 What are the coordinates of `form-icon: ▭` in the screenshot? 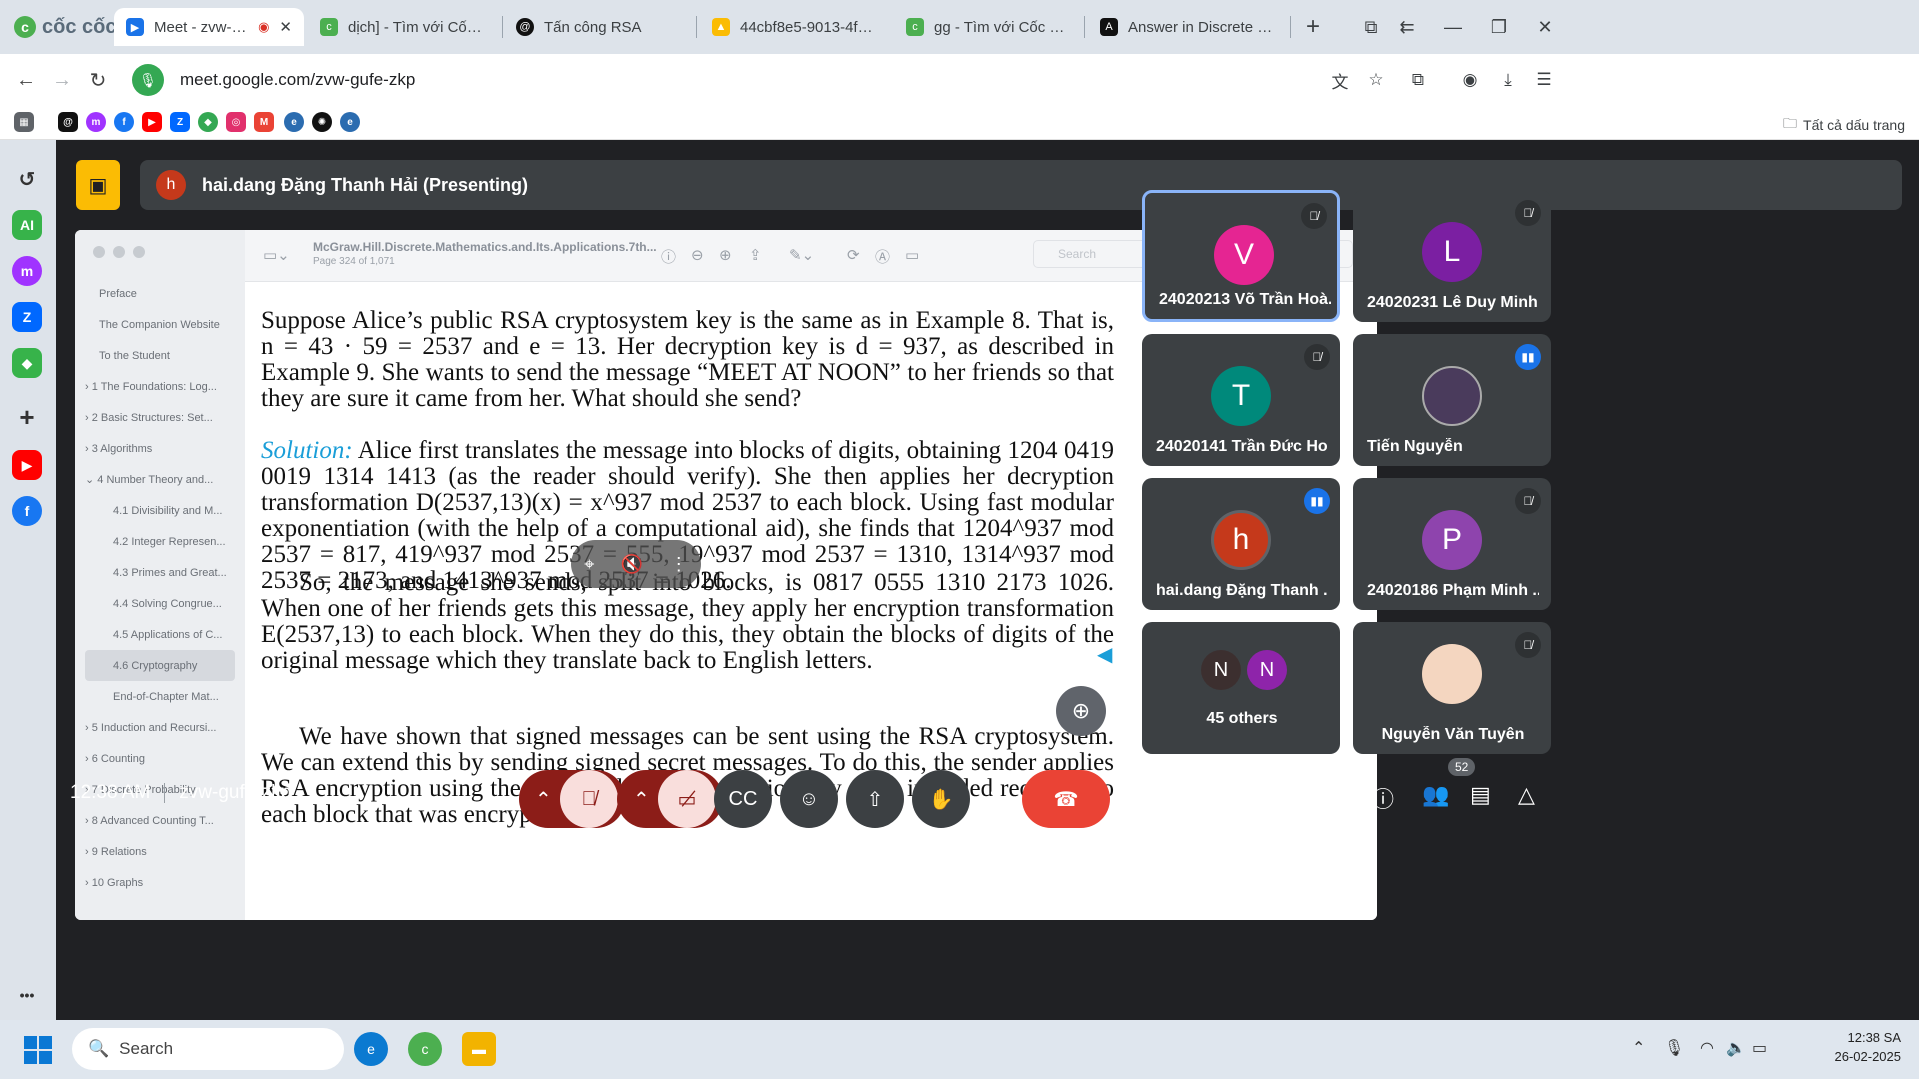 It's located at (912, 255).